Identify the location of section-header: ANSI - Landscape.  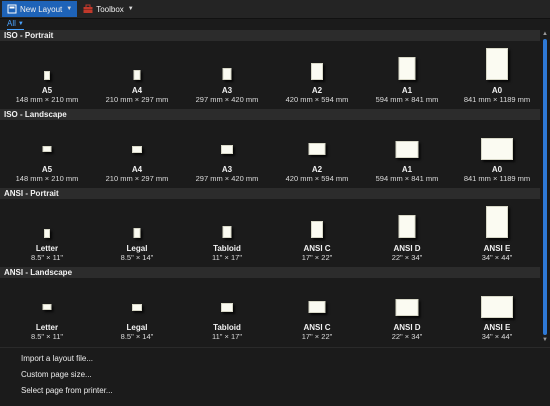
(270, 272).